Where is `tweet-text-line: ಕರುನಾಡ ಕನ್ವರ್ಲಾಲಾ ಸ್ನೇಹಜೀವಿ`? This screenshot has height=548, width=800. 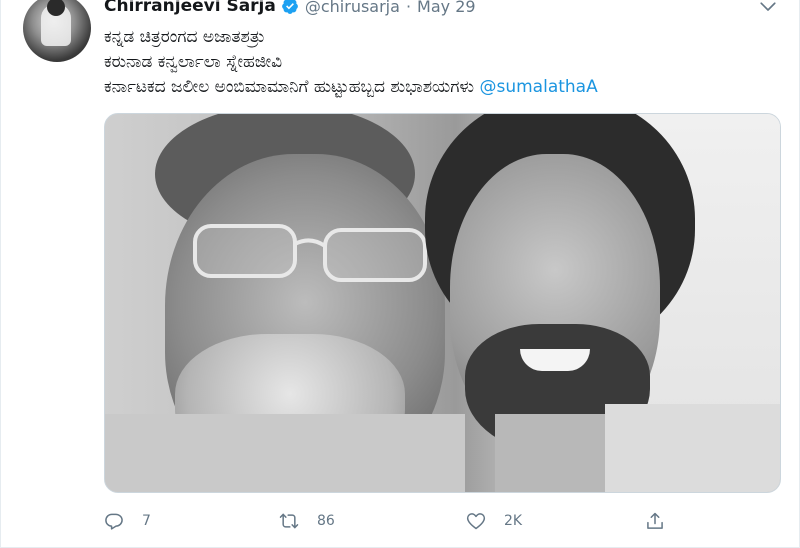 tweet-text-line: ಕರುನಾಡ ಕನ್ವರ್ಲಾಲಾ ಸ್ನೇಹಜೀವಿ is located at coordinates (193, 62).